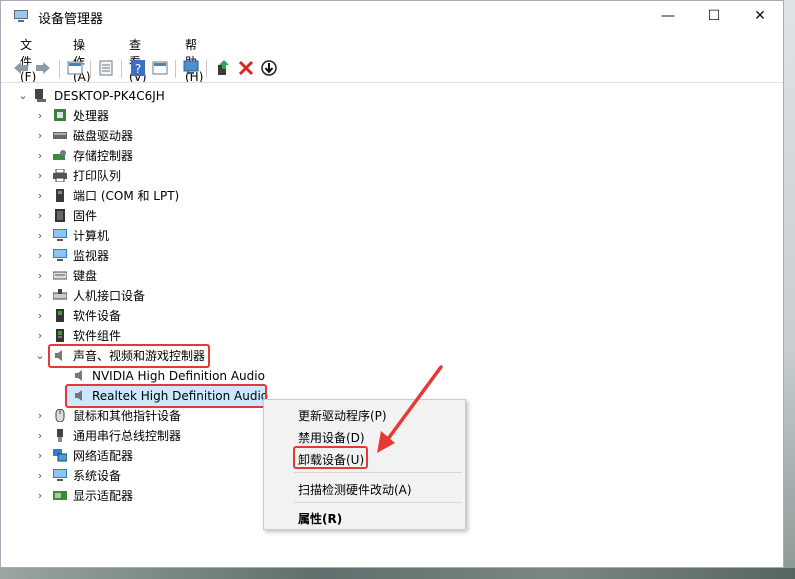 The width and height of the screenshot is (795, 579). I want to click on tree-item: › 键盘, so click(392, 276).